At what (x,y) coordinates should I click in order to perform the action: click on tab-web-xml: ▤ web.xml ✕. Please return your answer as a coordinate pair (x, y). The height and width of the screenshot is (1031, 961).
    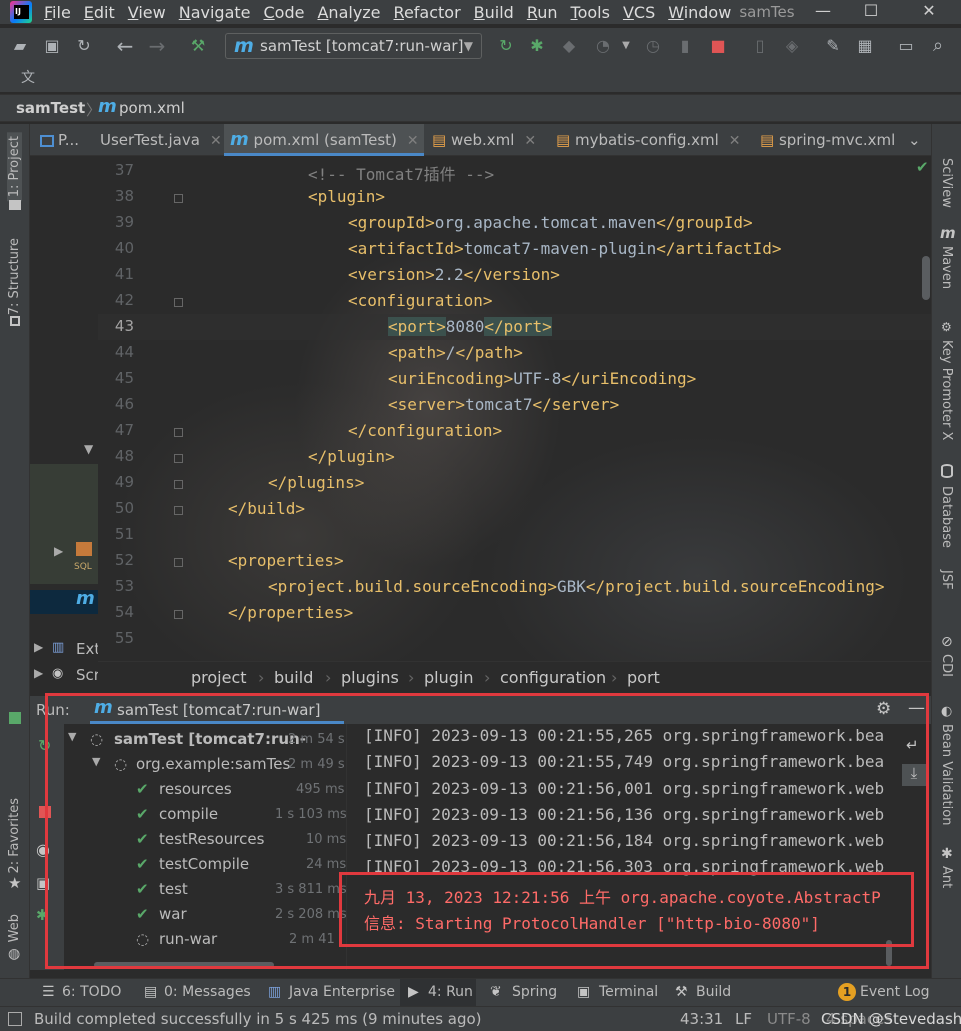
    Looking at the image, I should click on (486, 140).